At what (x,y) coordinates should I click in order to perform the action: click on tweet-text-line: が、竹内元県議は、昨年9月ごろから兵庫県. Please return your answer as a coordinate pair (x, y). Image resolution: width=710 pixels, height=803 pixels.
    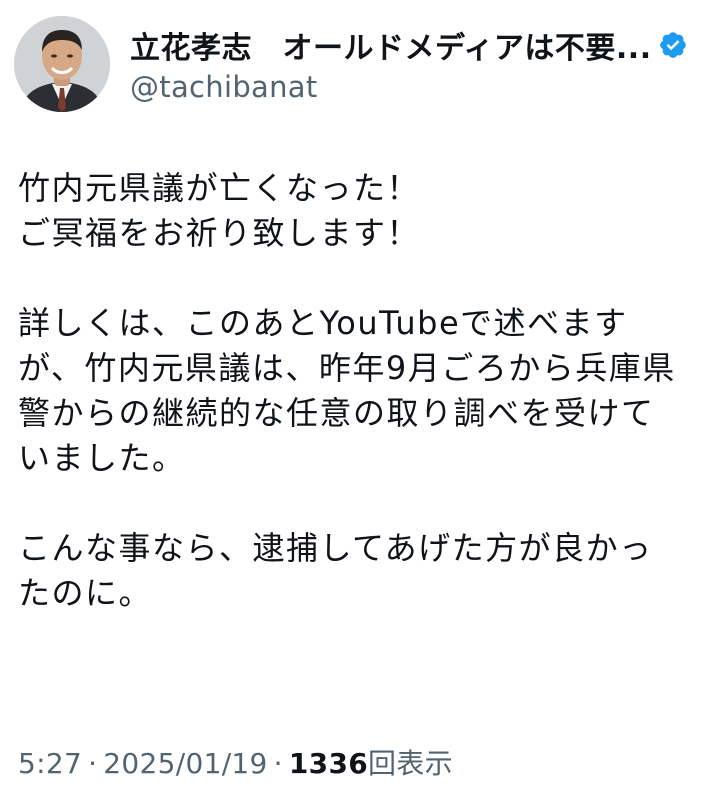
    Looking at the image, I should click on (347, 368).